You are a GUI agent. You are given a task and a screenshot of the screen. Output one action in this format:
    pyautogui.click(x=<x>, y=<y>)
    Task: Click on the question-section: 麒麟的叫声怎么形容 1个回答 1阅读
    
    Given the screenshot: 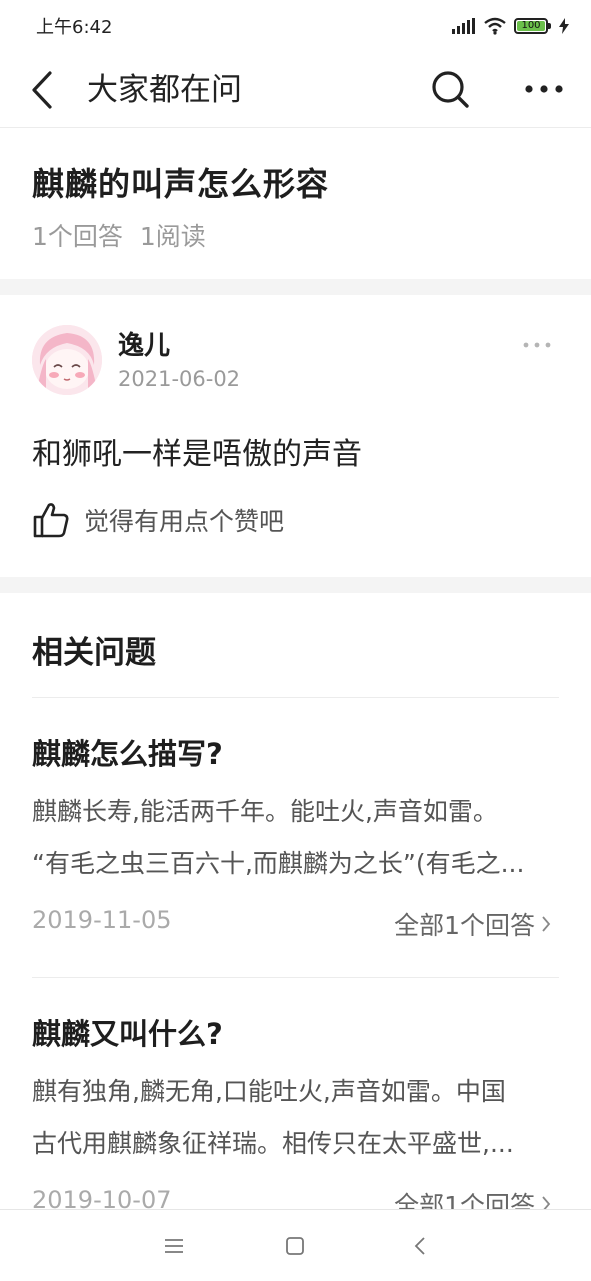 What is the action you would take?
    pyautogui.click(x=295, y=204)
    